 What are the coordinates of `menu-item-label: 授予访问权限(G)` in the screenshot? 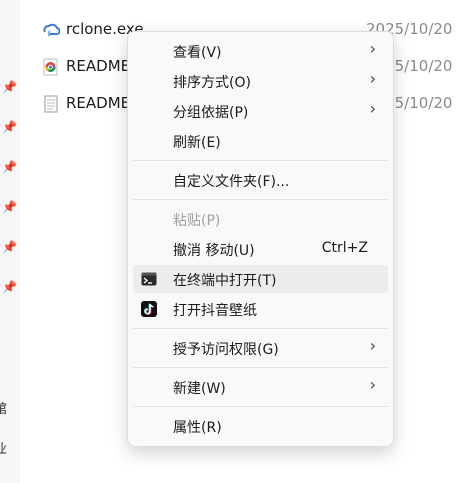 It's located at (226, 350).